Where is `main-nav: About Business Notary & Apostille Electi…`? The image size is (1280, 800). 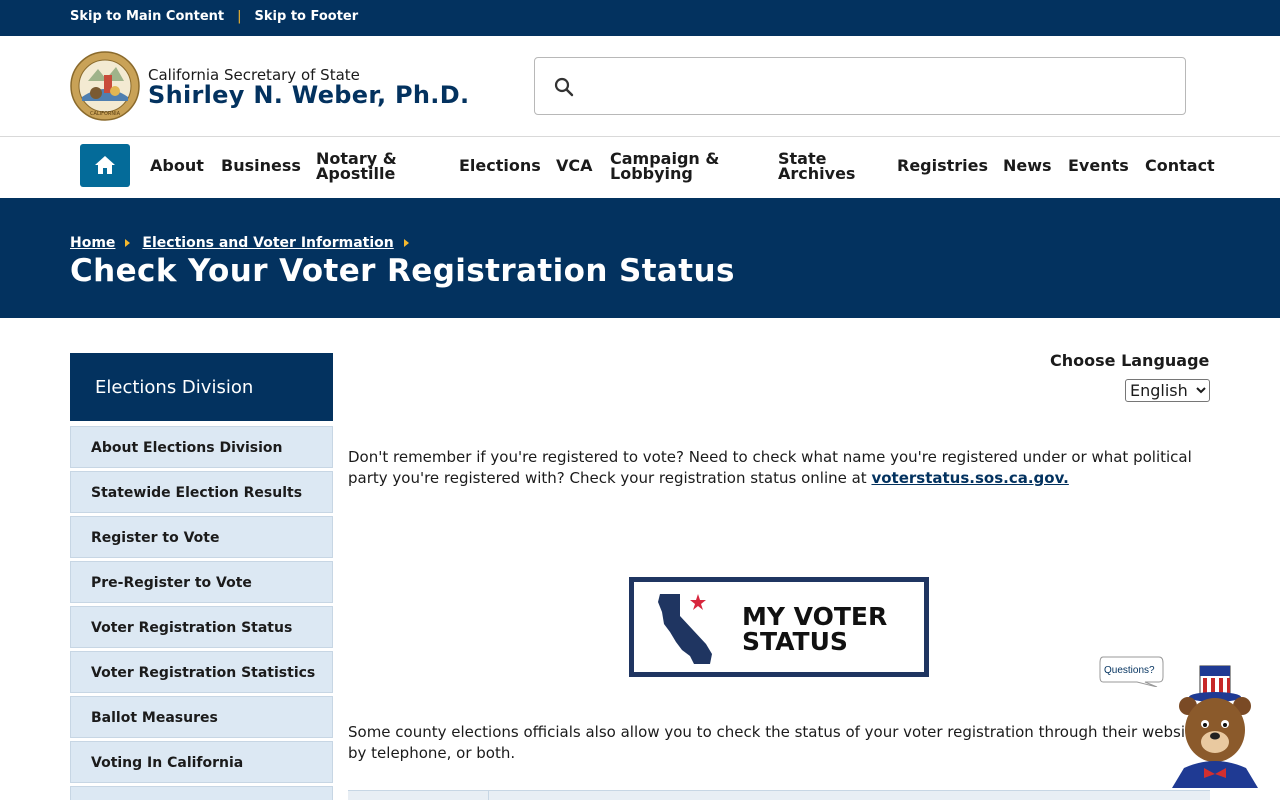 main-nav: About Business Notary & Apostille Electi… is located at coordinates (640, 167).